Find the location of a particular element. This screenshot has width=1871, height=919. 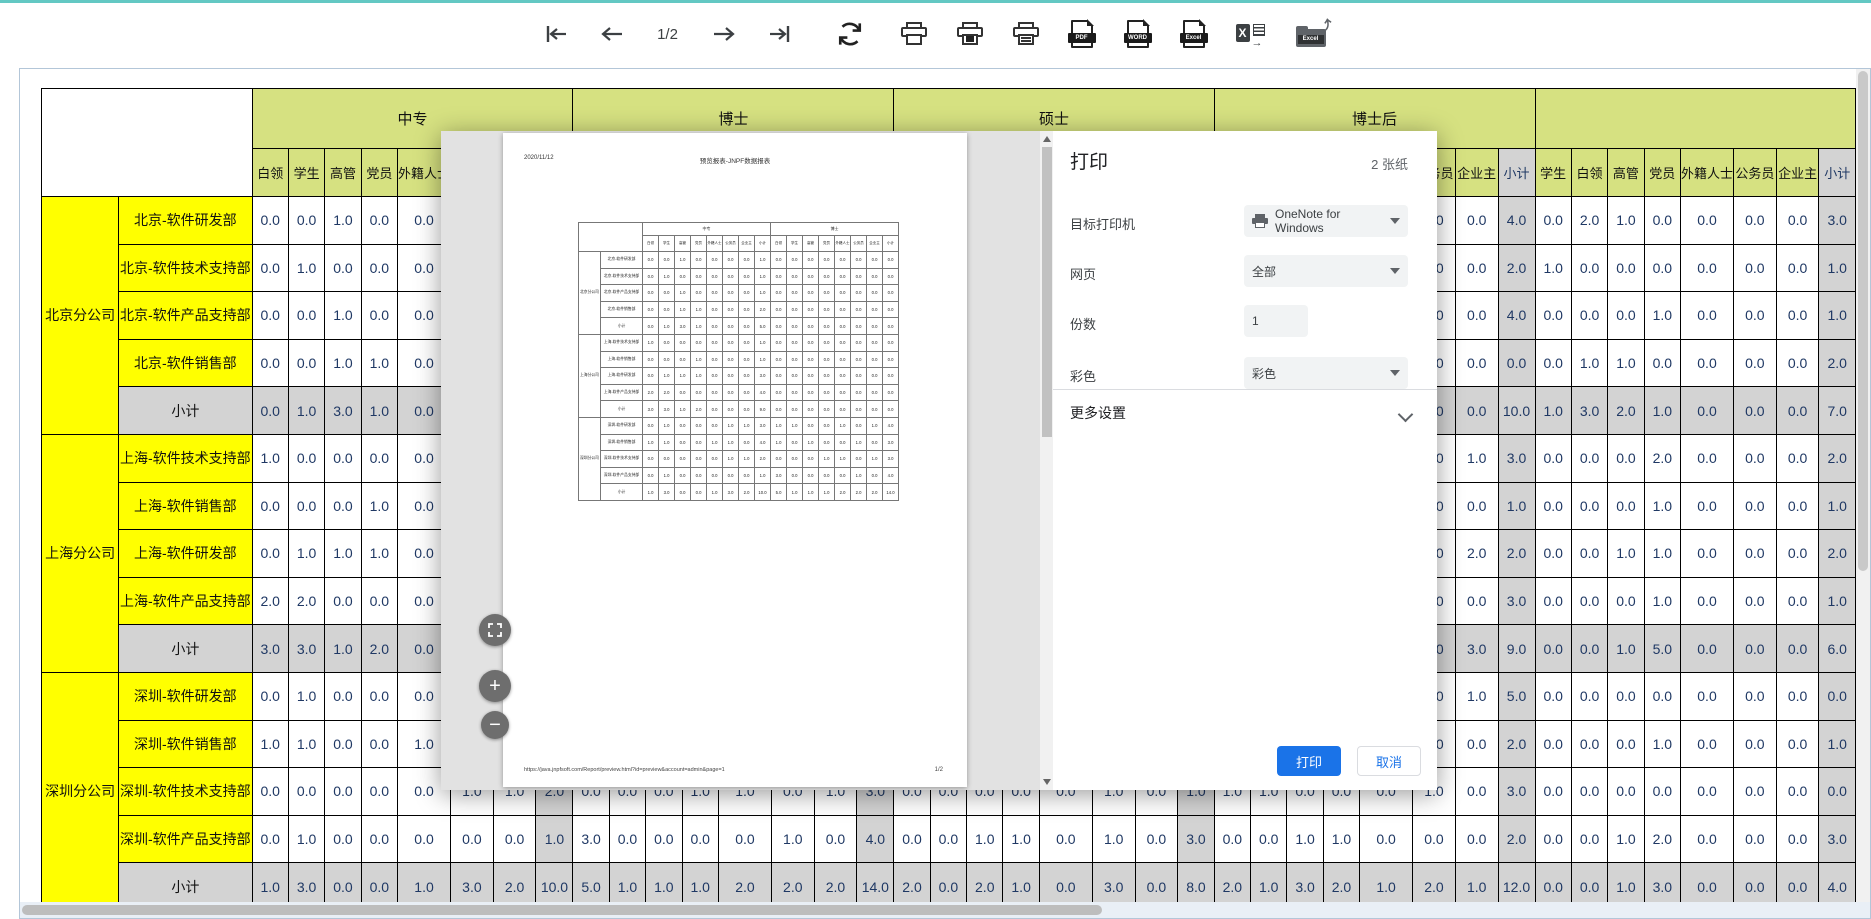

data-cell: 9.0 is located at coordinates (1516, 648).